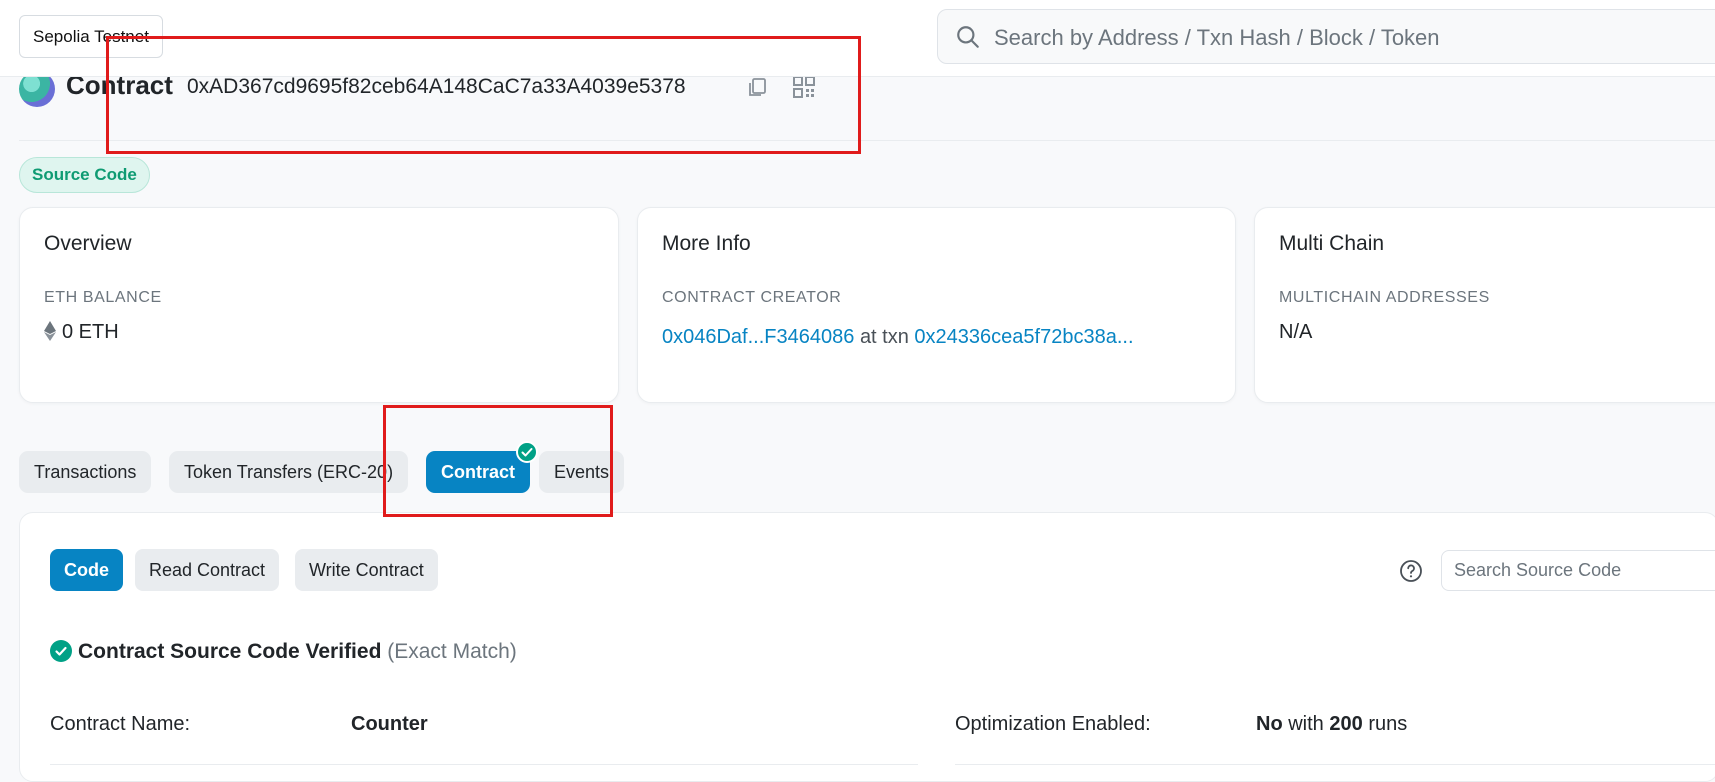  I want to click on multi-chain-title: Multi Chain, so click(1332, 243).